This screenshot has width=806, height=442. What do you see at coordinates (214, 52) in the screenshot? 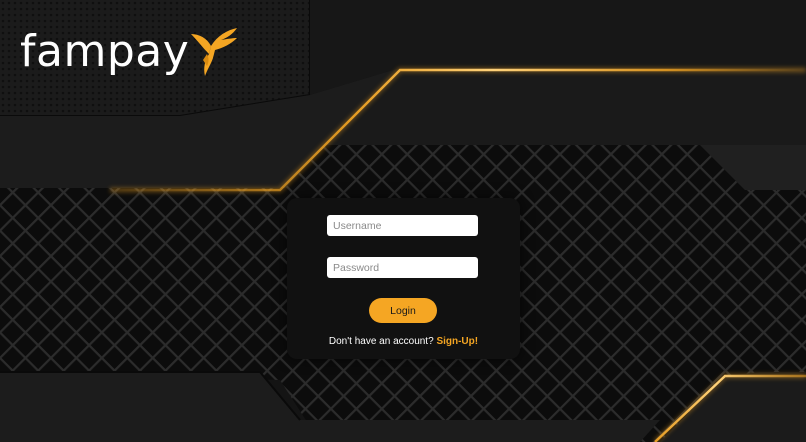
I see `bird-logo-icon` at bounding box center [214, 52].